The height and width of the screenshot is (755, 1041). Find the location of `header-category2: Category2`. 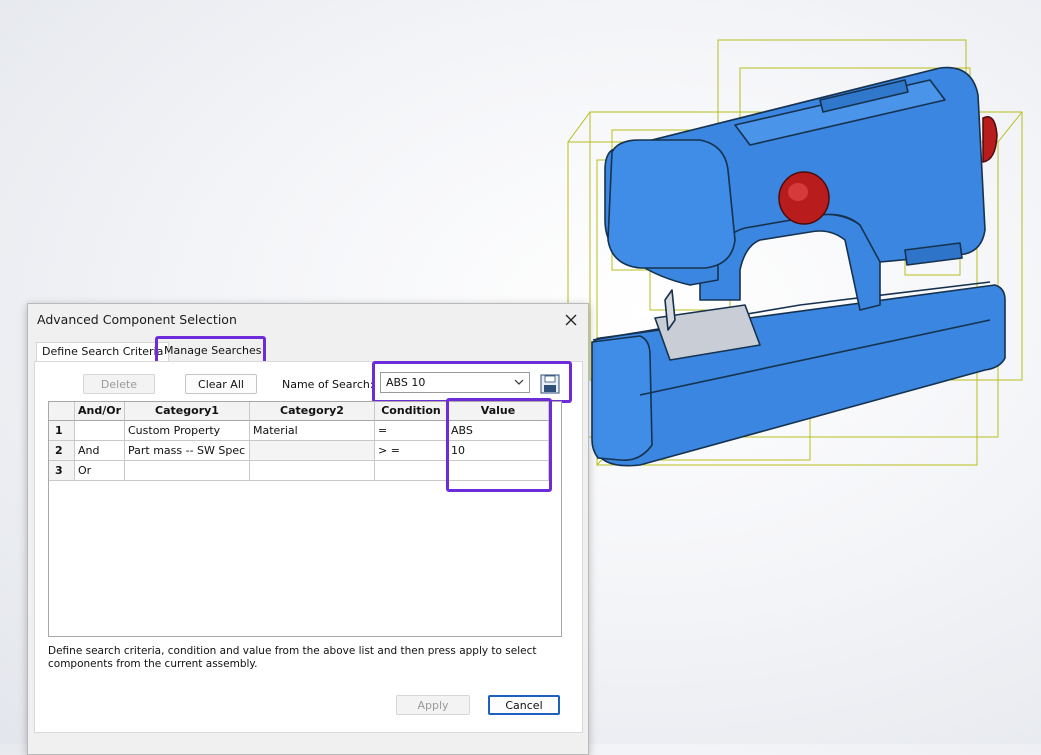

header-category2: Category2 is located at coordinates (312, 411).